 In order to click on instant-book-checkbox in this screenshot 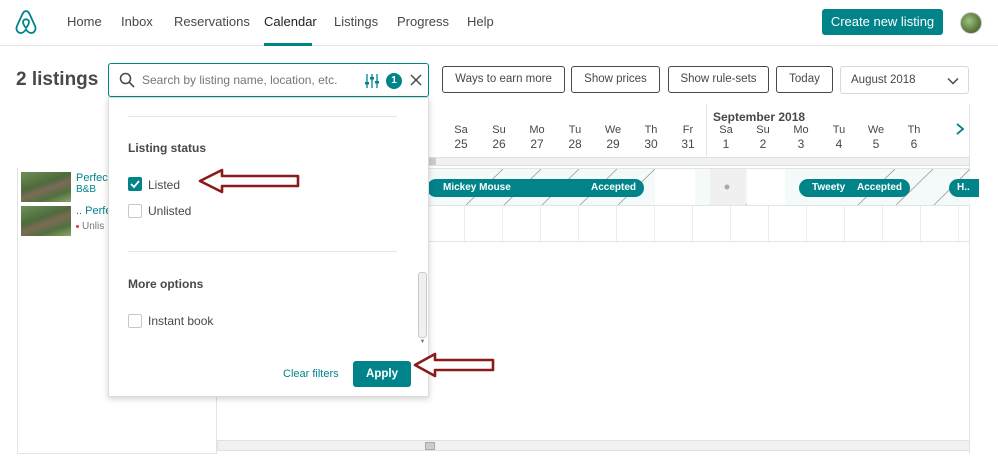, I will do `click(135, 321)`.